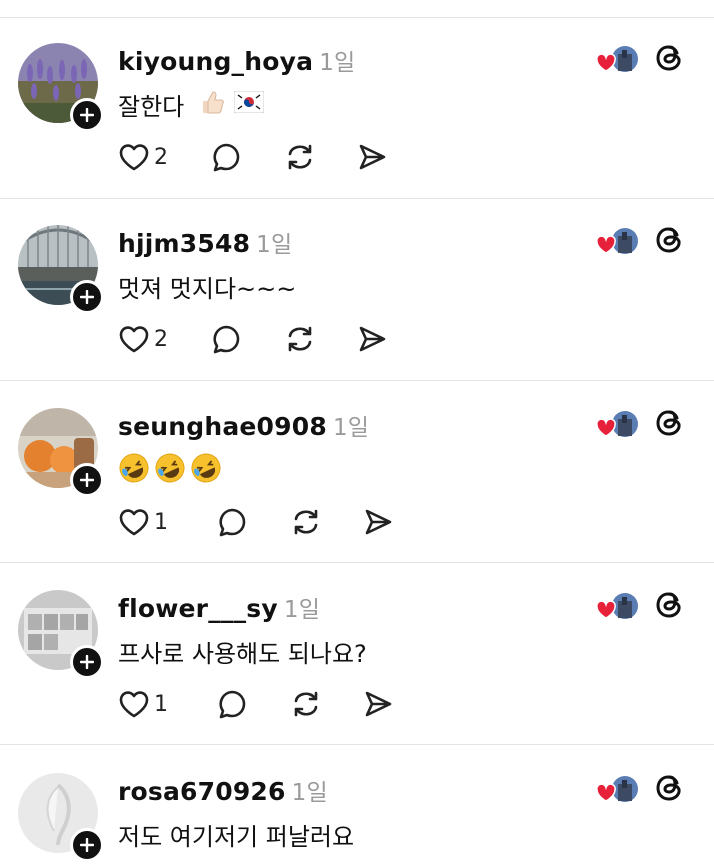 The height and width of the screenshot is (864, 714). What do you see at coordinates (219, 607) in the screenshot?
I see `username: flower___sy 1일` at bounding box center [219, 607].